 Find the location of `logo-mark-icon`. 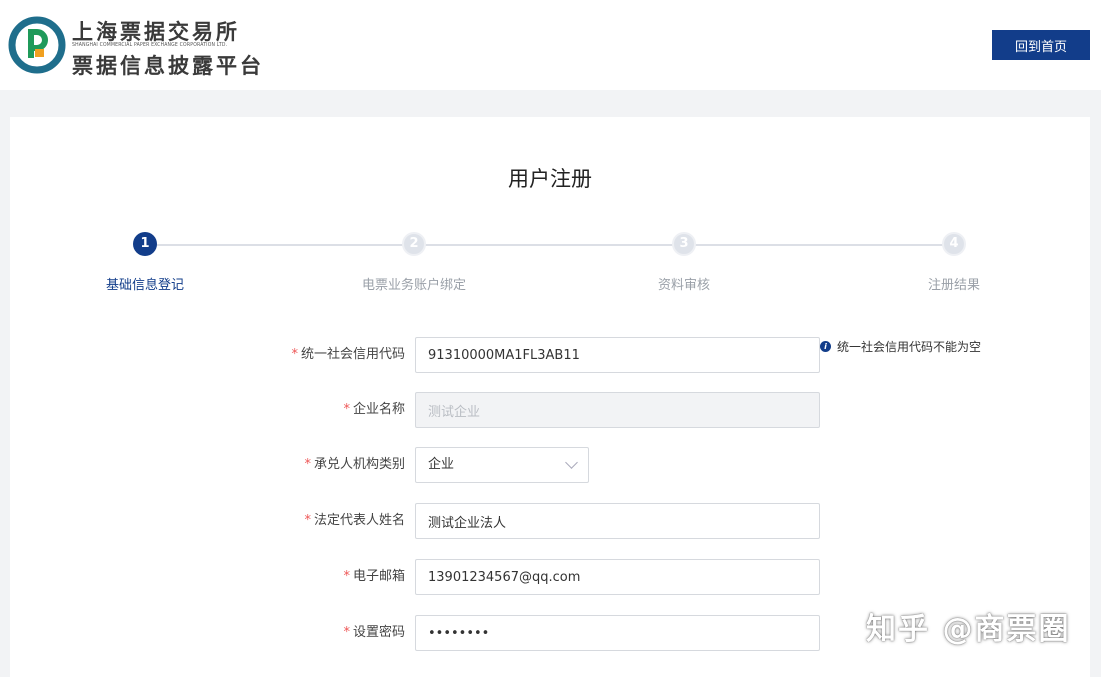

logo-mark-icon is located at coordinates (37, 45).